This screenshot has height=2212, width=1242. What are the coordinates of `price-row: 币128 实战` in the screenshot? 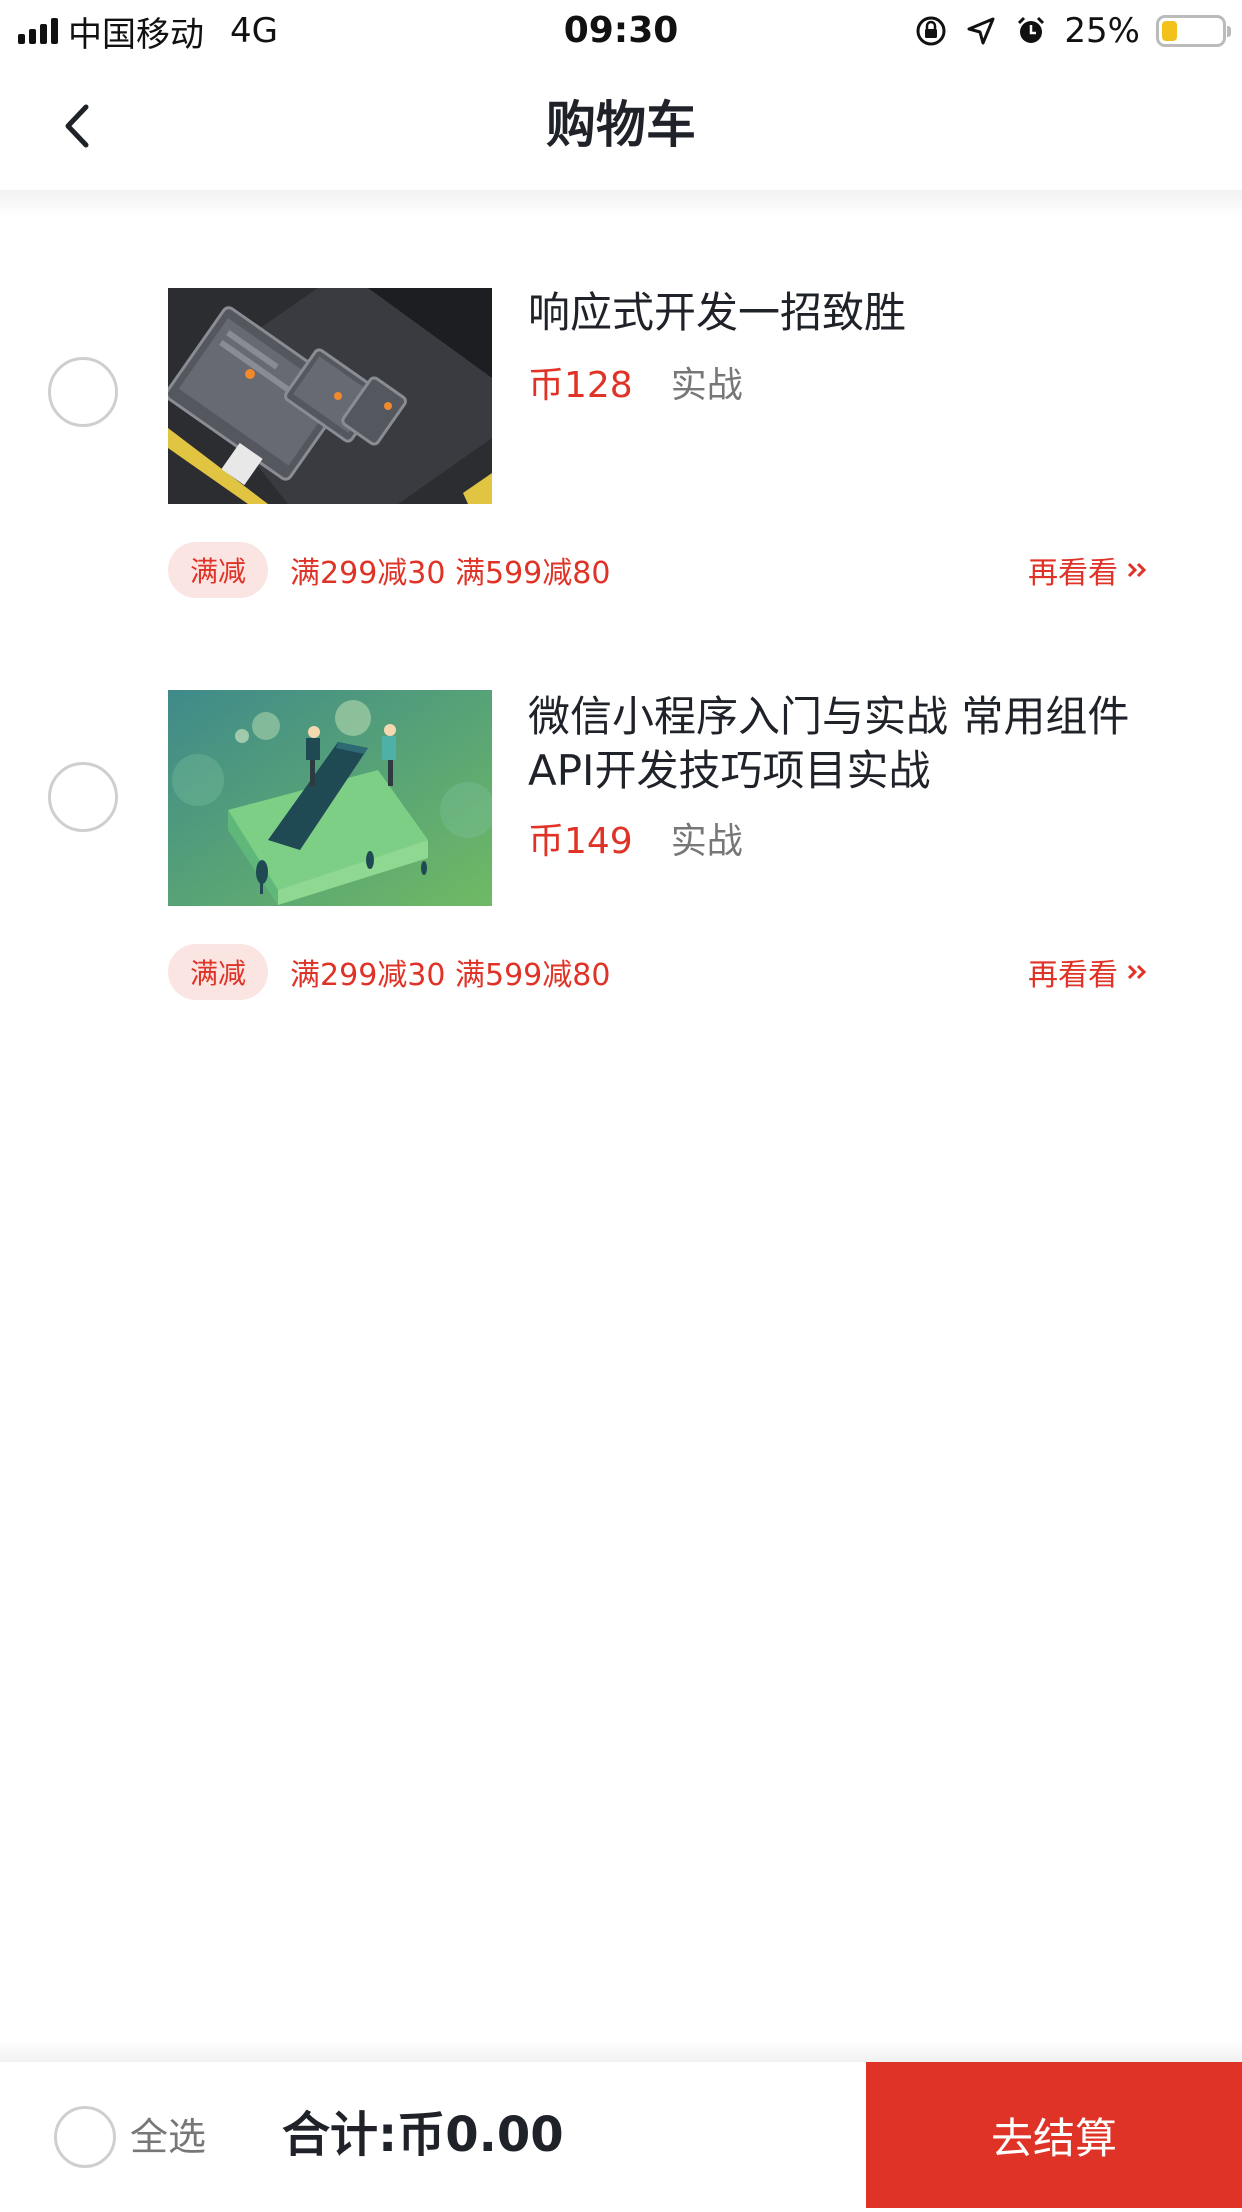 It's located at (635, 382).